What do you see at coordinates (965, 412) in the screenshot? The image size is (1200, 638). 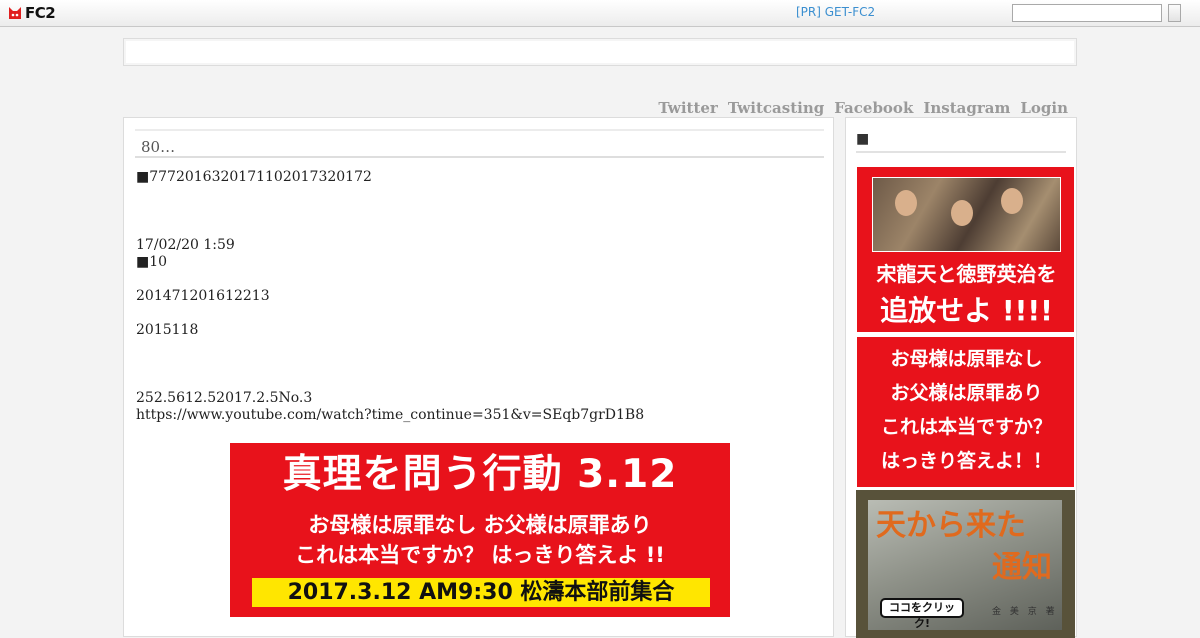 I see `sidebar-banner-question: お母様は原罪なし お父様は原罪あり これは本当ですか？ はっきり答えよ！！` at bounding box center [965, 412].